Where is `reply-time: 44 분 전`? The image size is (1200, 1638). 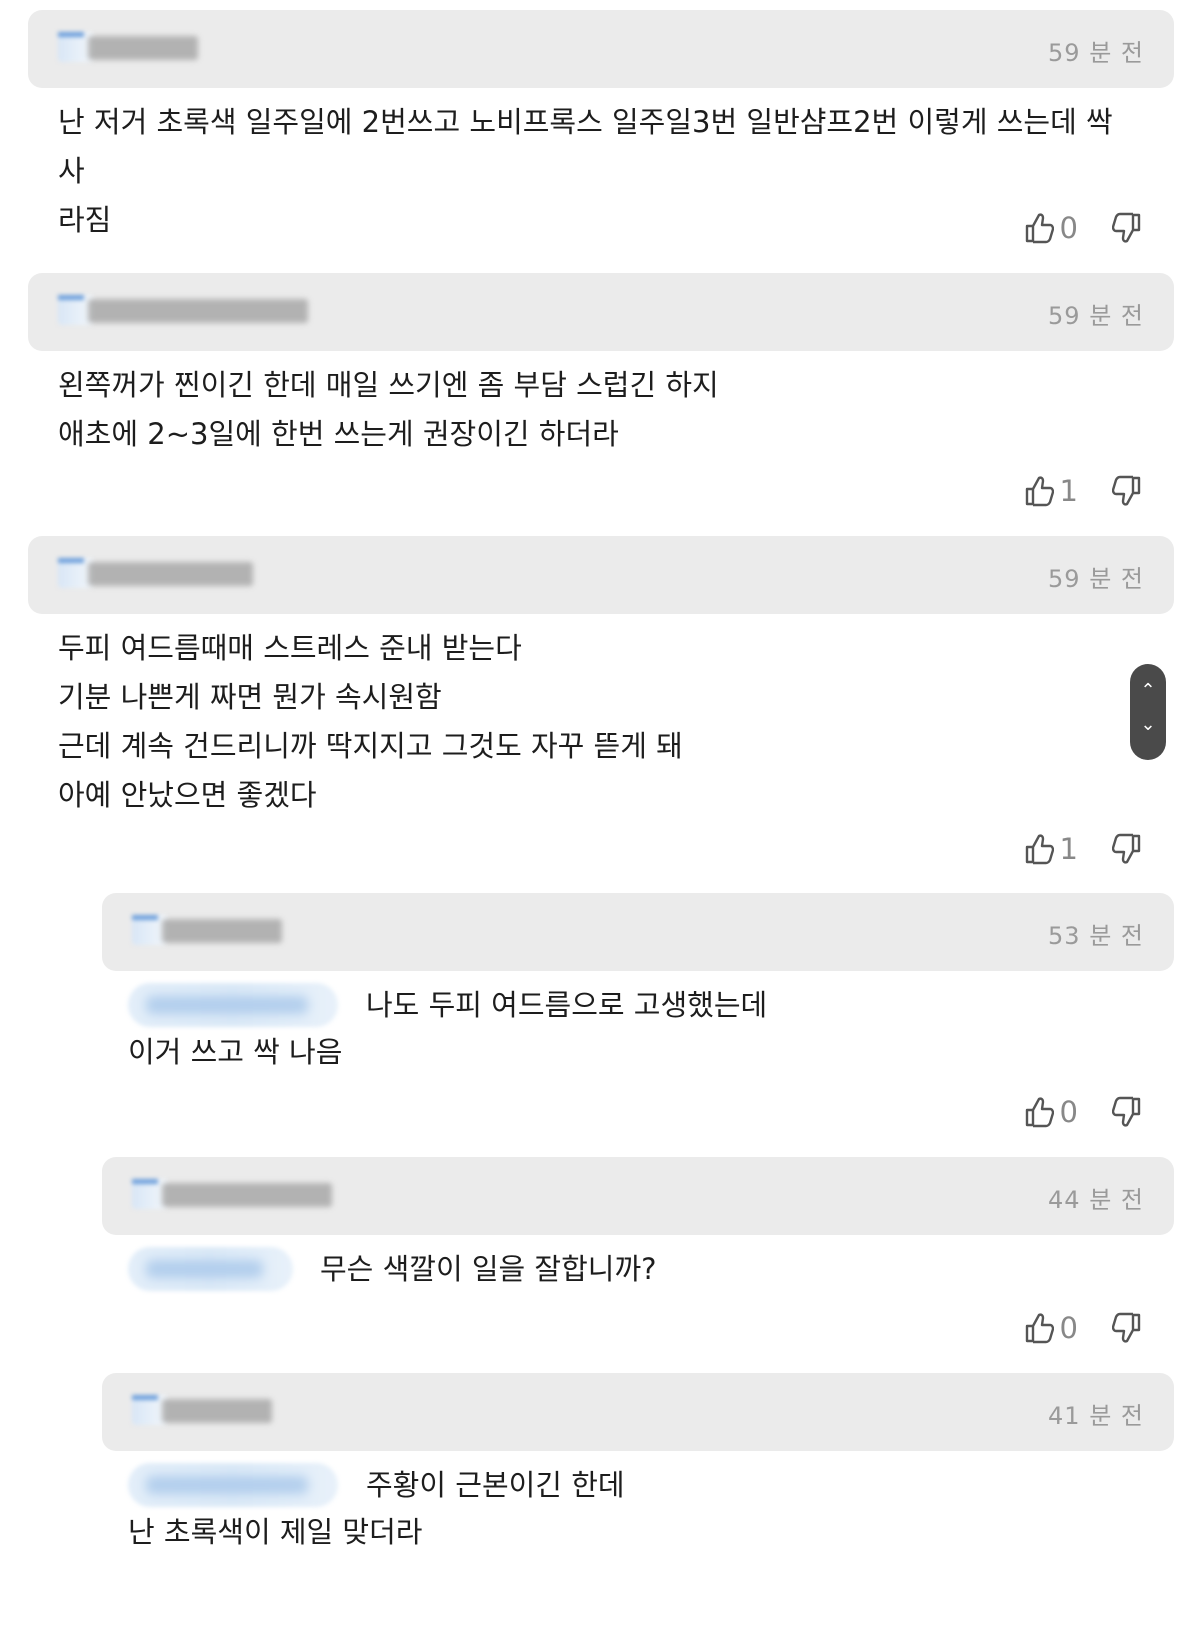 reply-time: 44 분 전 is located at coordinates (1096, 1200).